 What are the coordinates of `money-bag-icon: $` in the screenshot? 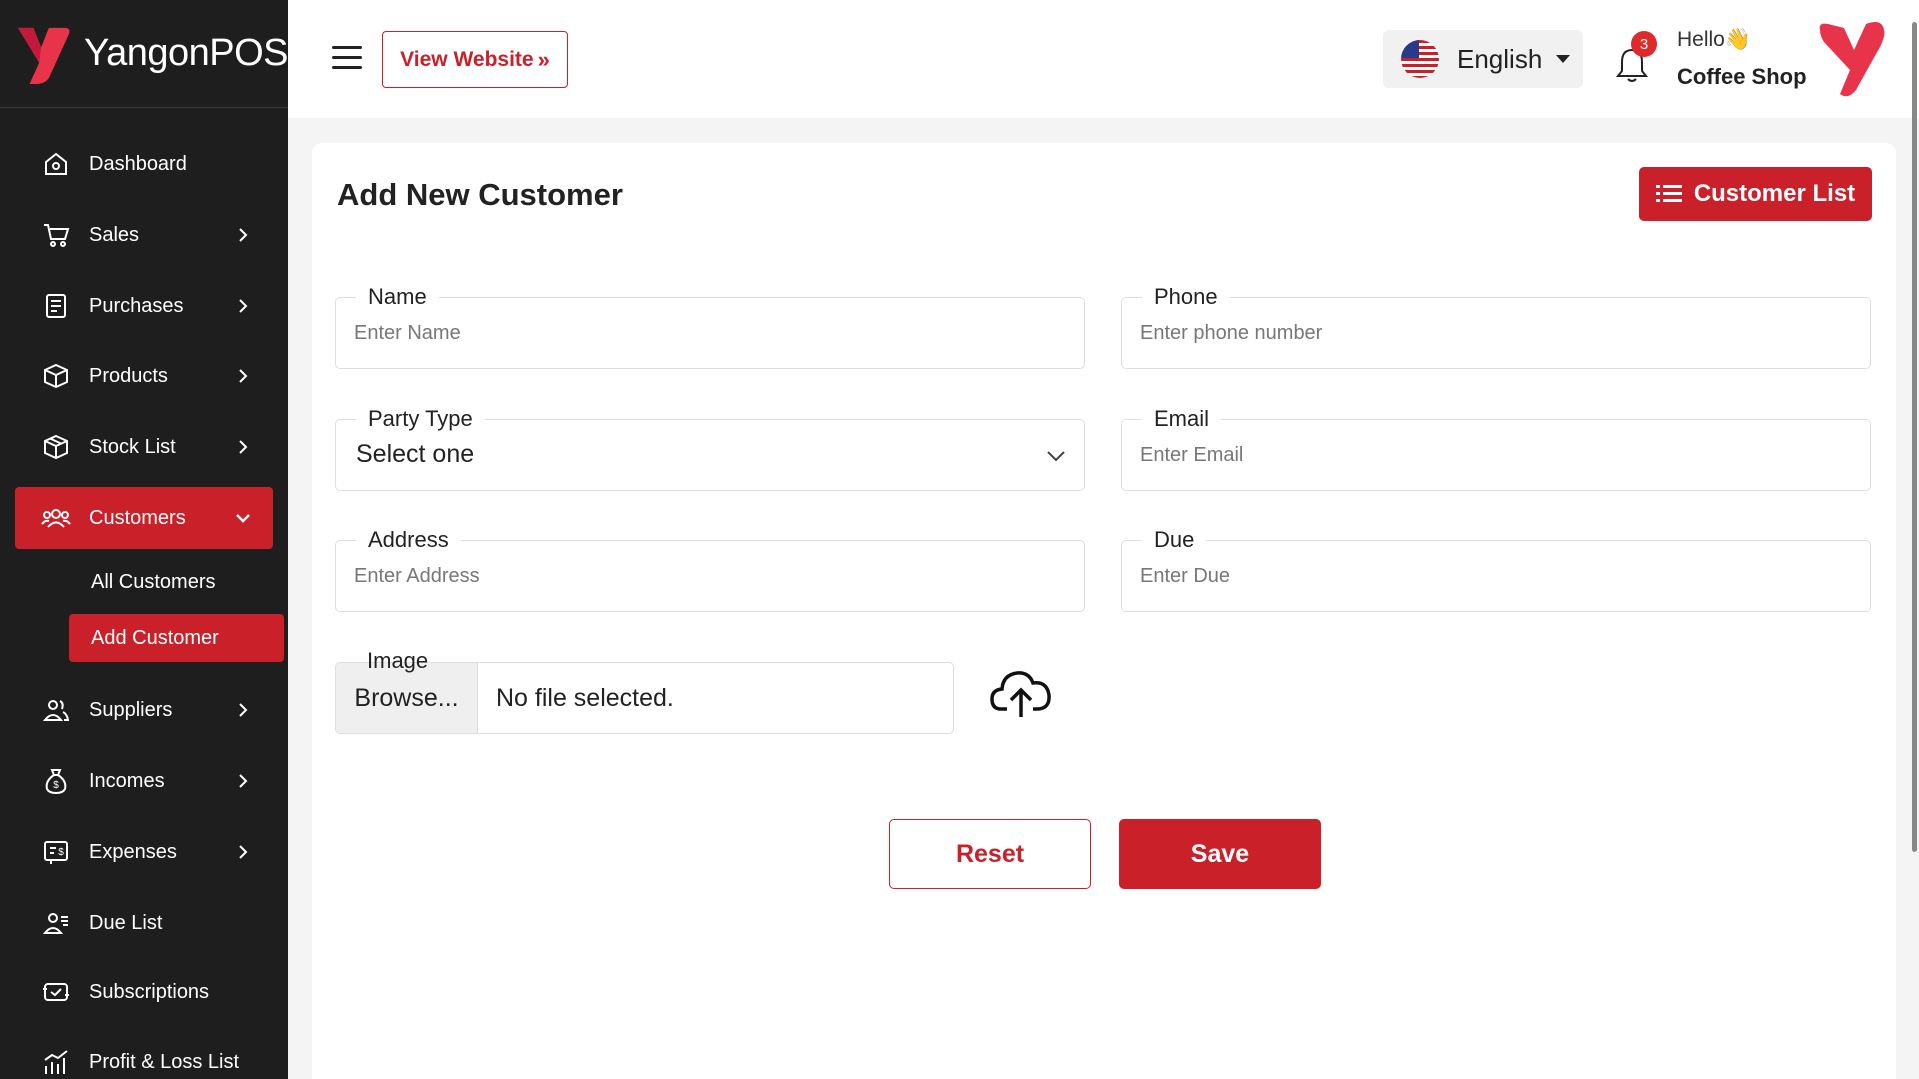 It's located at (56, 781).